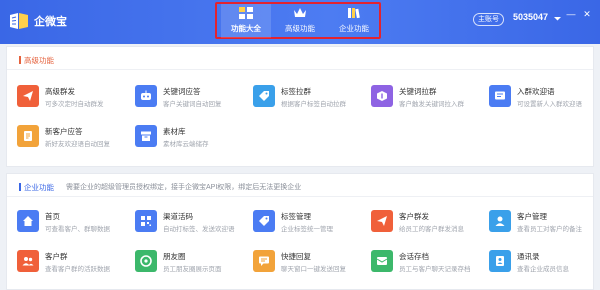  Describe the element at coordinates (309, 99) in the screenshot. I see `feature-tag-group: 标签拉群 根据客户标签自动拉群` at that location.